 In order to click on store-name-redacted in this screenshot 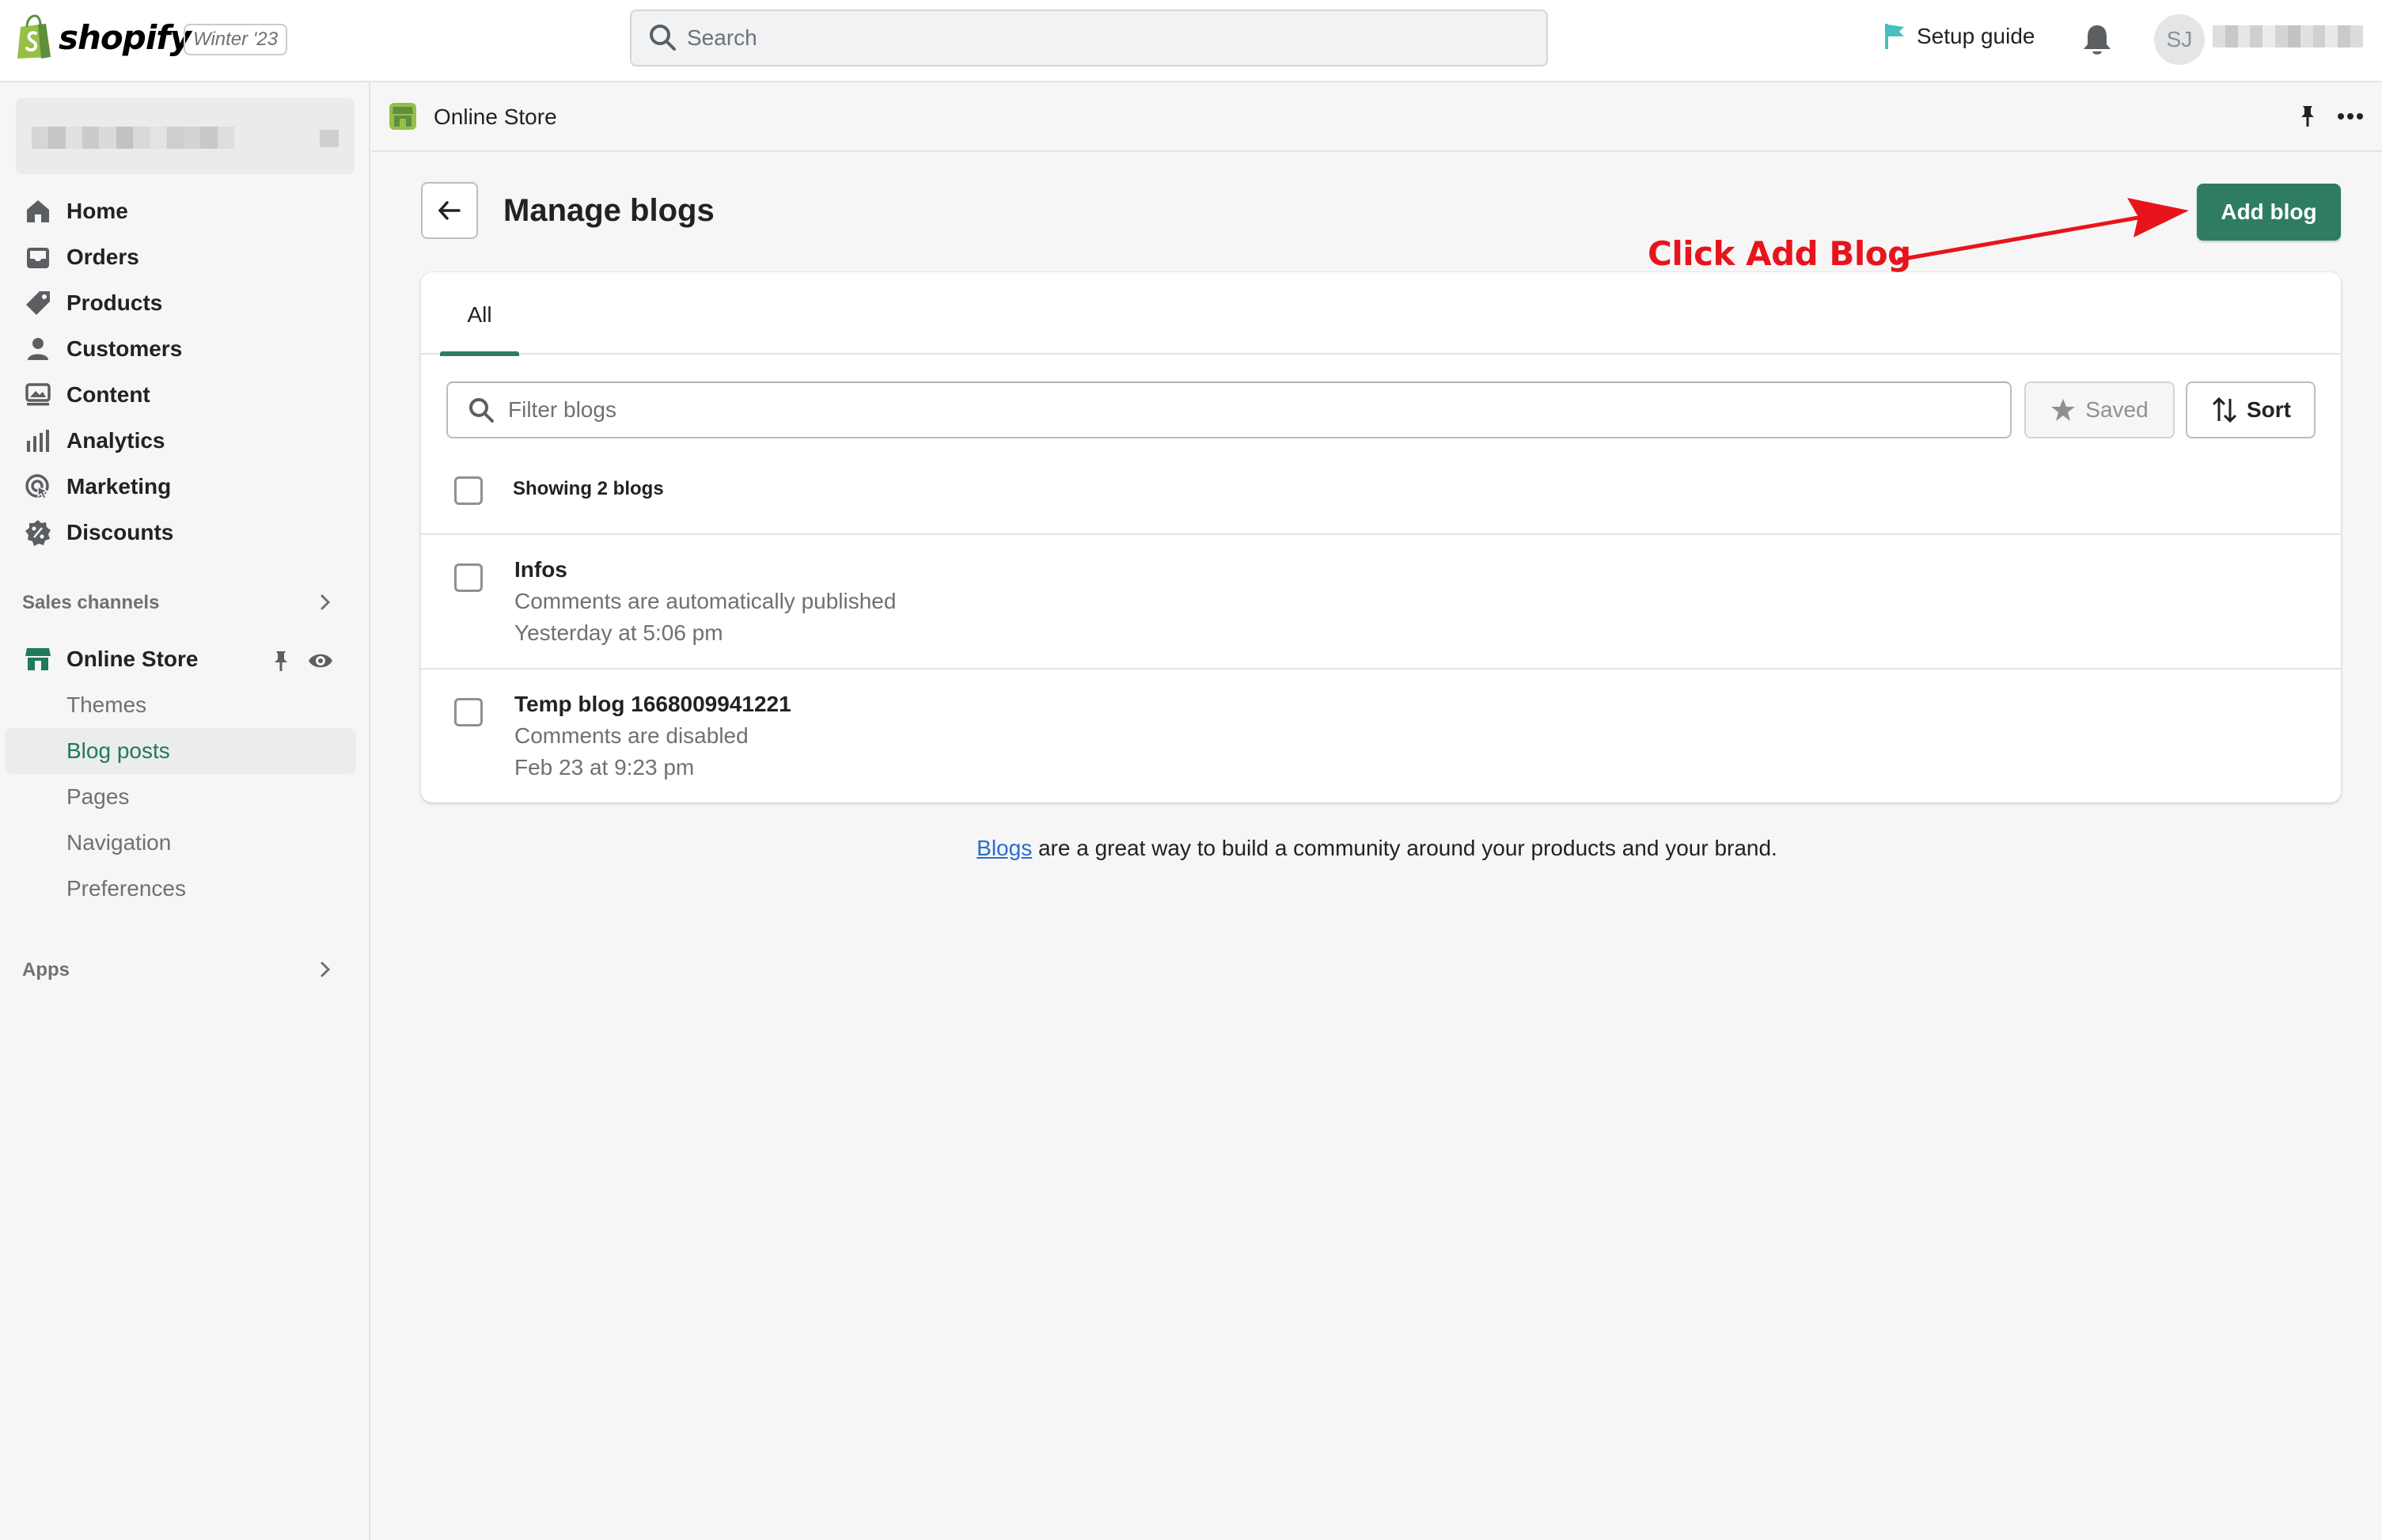, I will do `click(133, 138)`.